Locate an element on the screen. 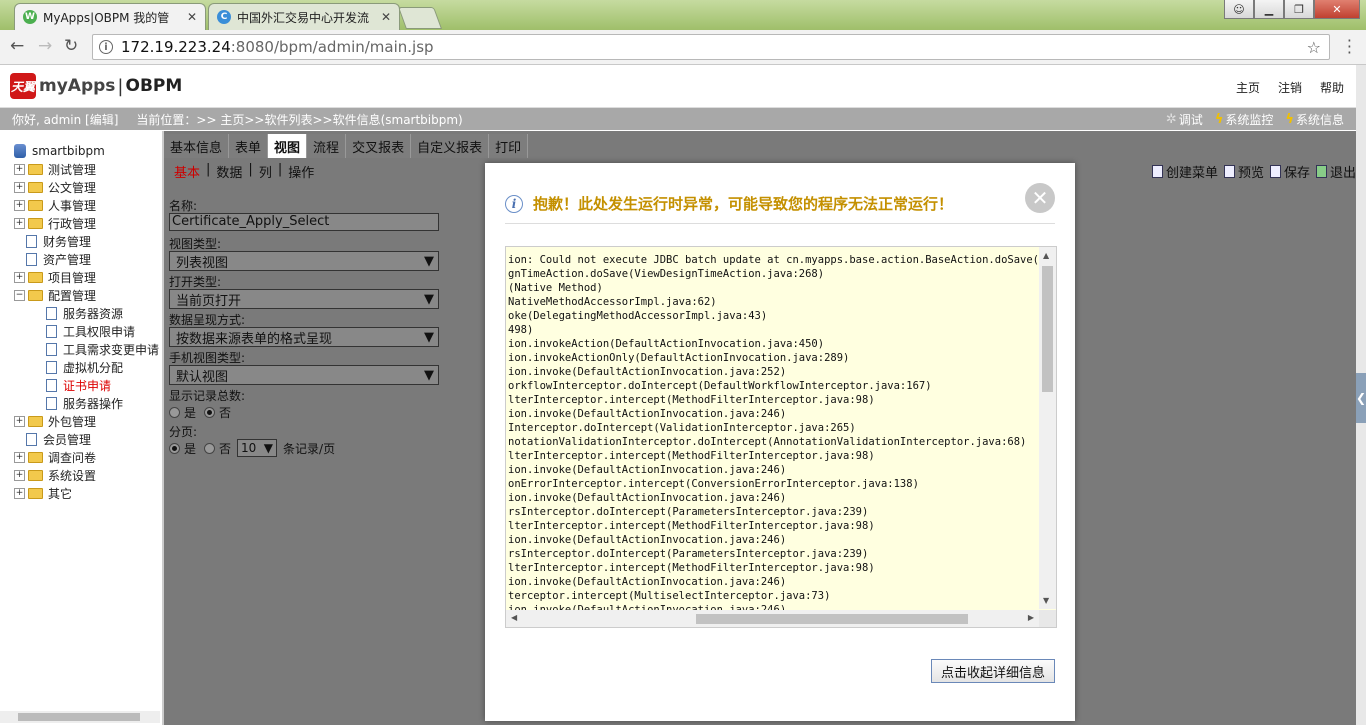 The width and height of the screenshot is (1366, 725). browser-menu-icon: · · · is located at coordinates (1349, 47).